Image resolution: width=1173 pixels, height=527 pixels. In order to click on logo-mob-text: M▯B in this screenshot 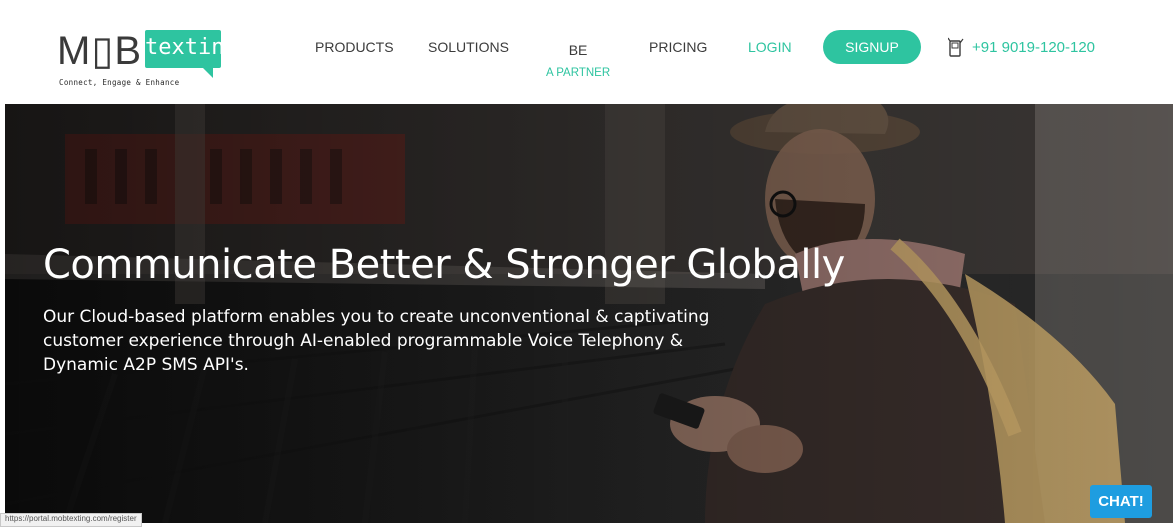, I will do `click(100, 51)`.